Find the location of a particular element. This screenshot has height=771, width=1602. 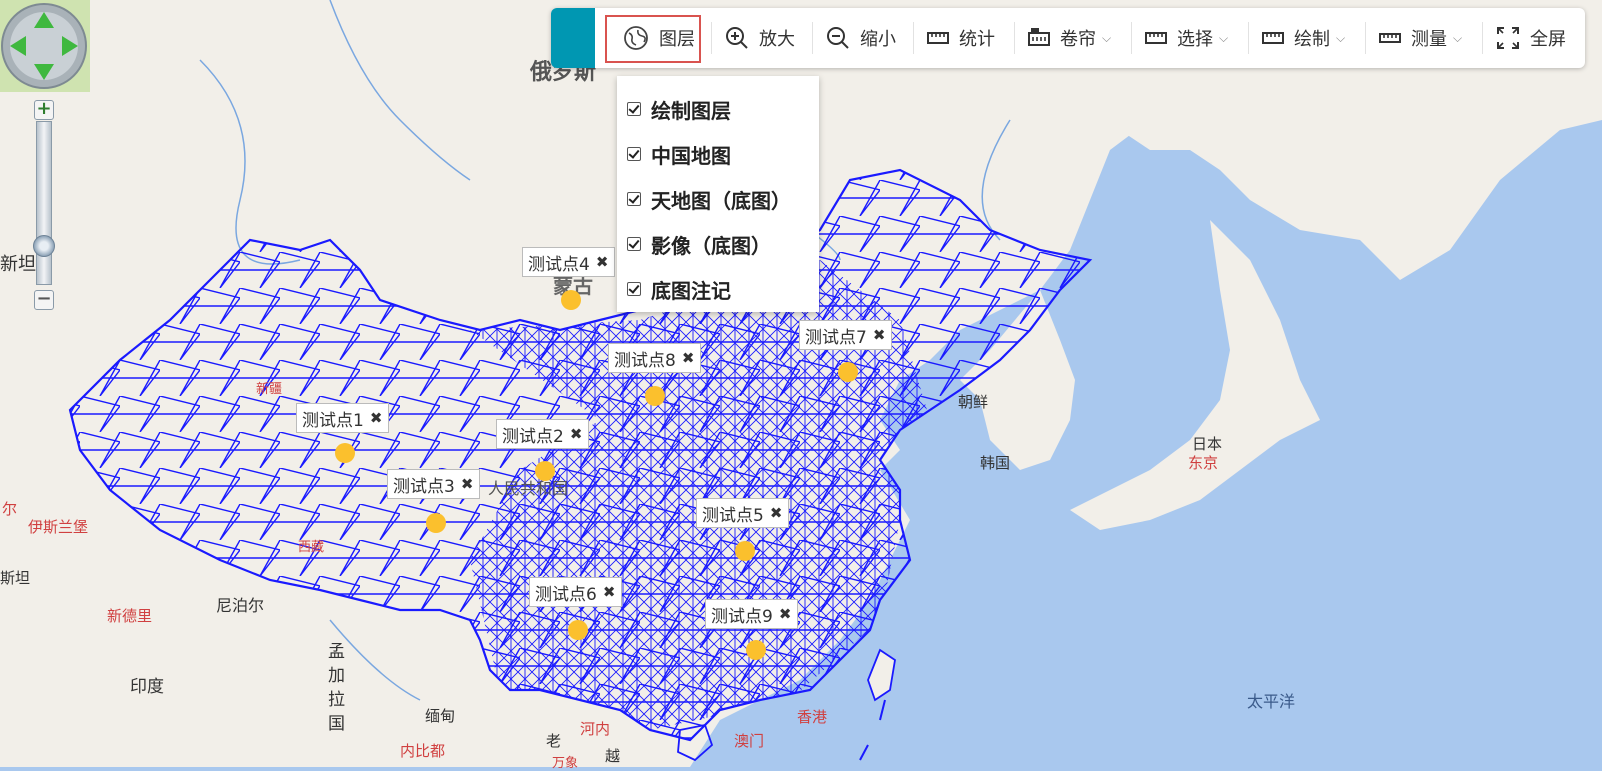

layer-label: 影像（底图） is located at coordinates (711, 245).